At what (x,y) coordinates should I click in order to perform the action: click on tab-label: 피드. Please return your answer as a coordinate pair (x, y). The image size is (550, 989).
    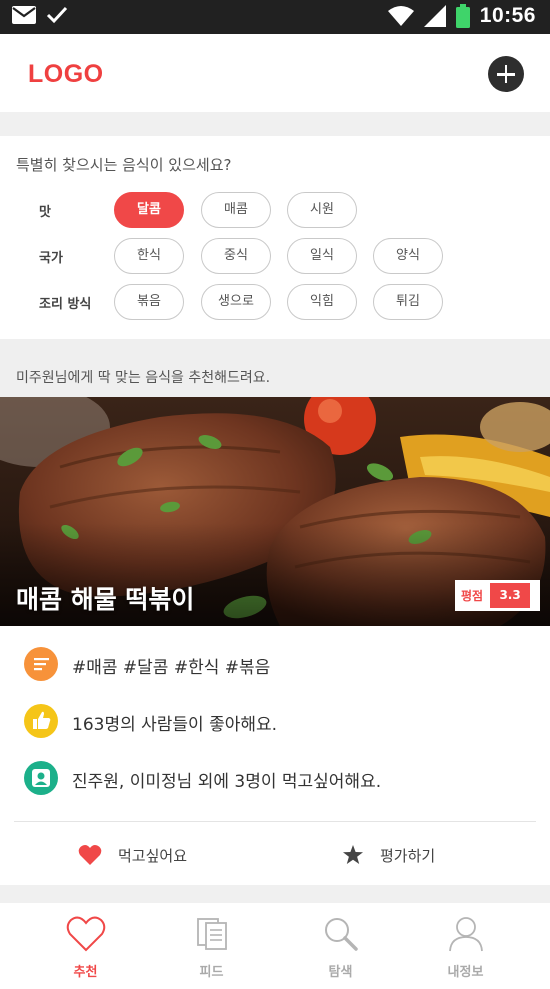
    Looking at the image, I should click on (211, 972).